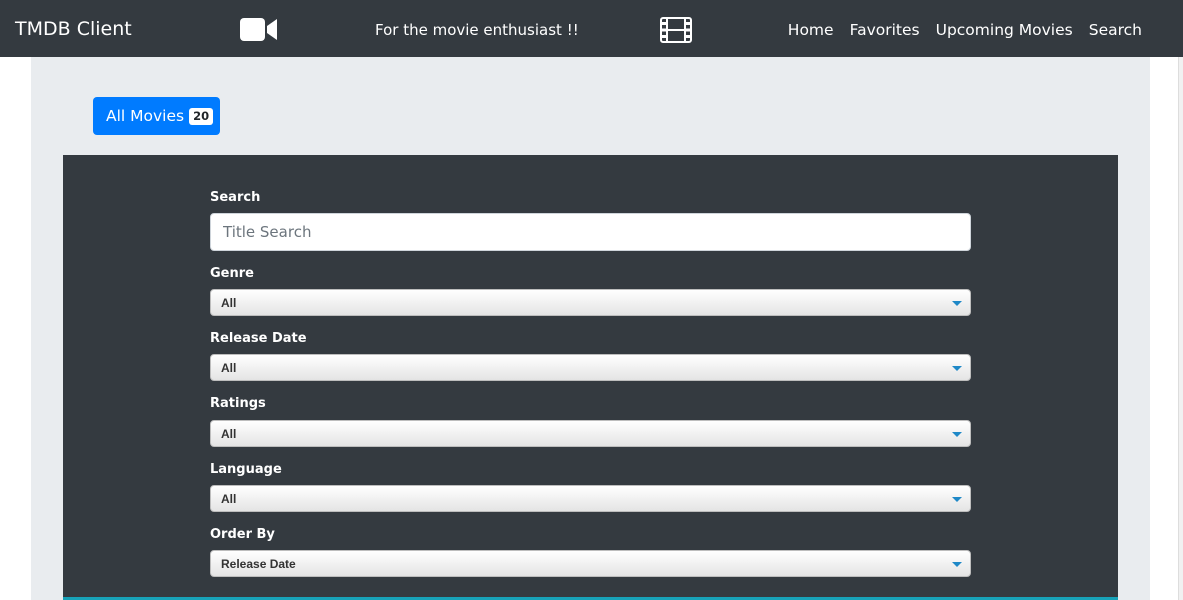 This screenshot has height=600, width=1183. Describe the element at coordinates (229, 368) in the screenshot. I see `release-date-selected-value: All` at that location.